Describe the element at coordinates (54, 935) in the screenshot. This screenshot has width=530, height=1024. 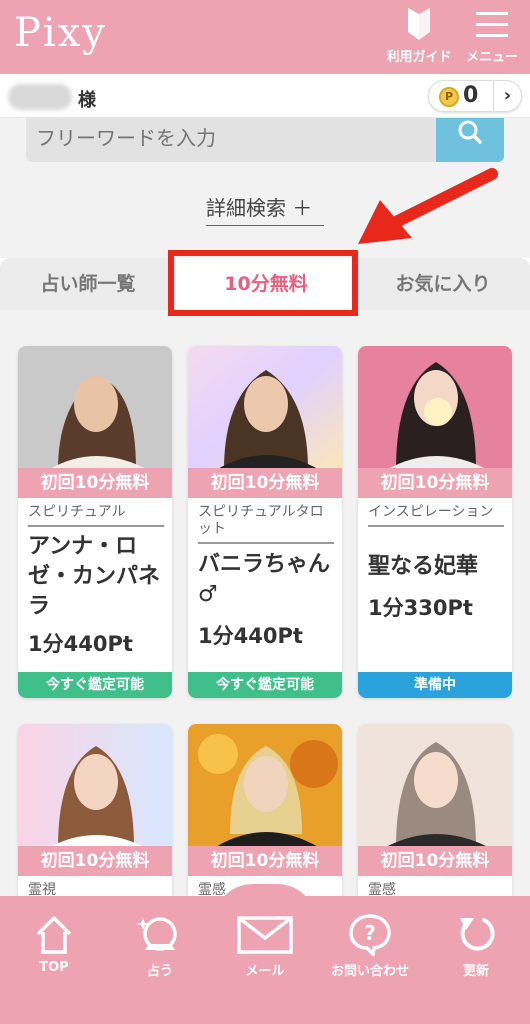
I see `home-icon` at that location.